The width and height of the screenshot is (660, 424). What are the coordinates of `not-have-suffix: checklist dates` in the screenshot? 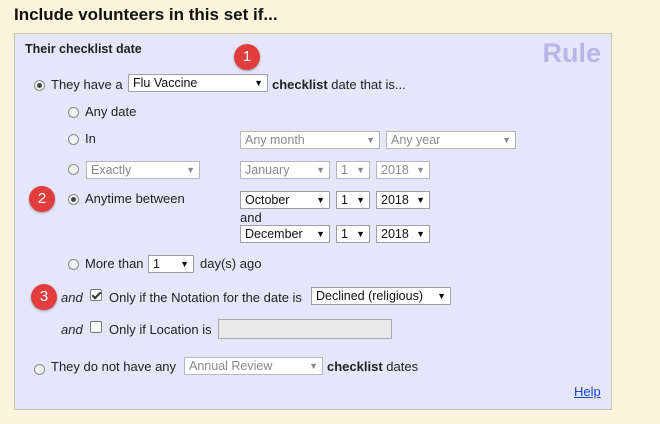 It's located at (372, 366).